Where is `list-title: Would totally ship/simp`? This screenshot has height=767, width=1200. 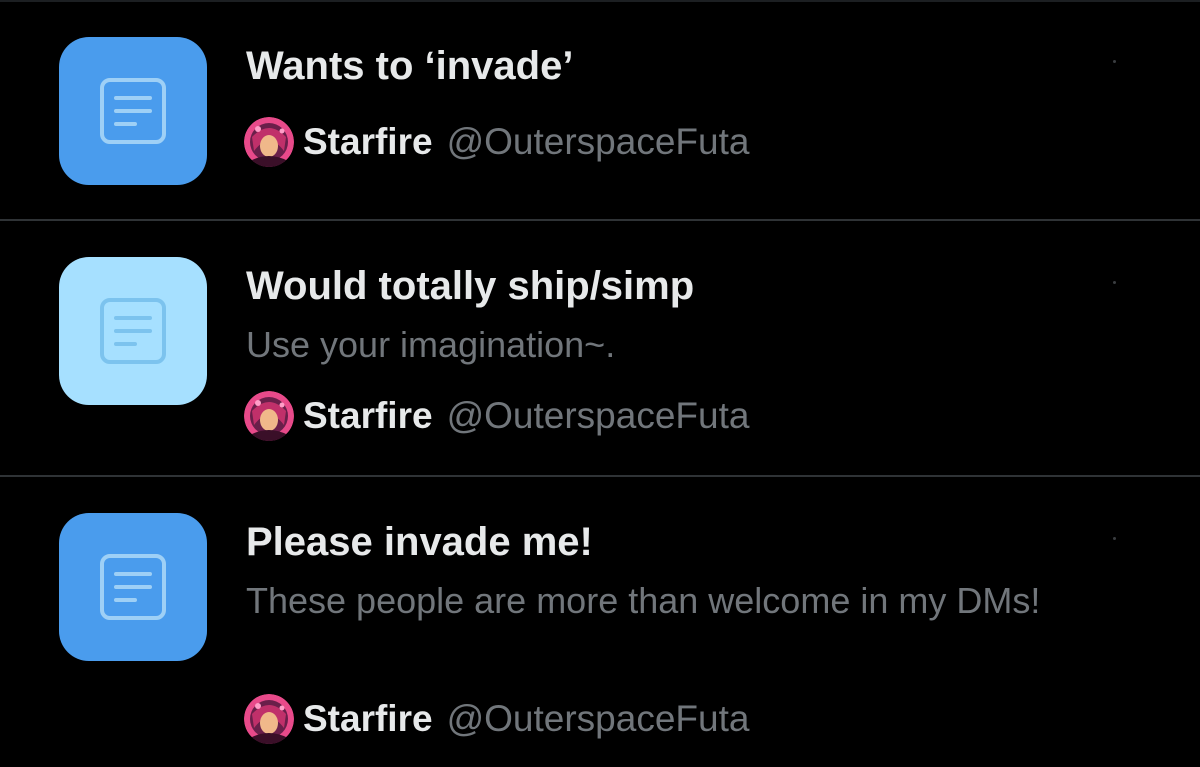 list-title: Would totally ship/simp is located at coordinates (470, 286).